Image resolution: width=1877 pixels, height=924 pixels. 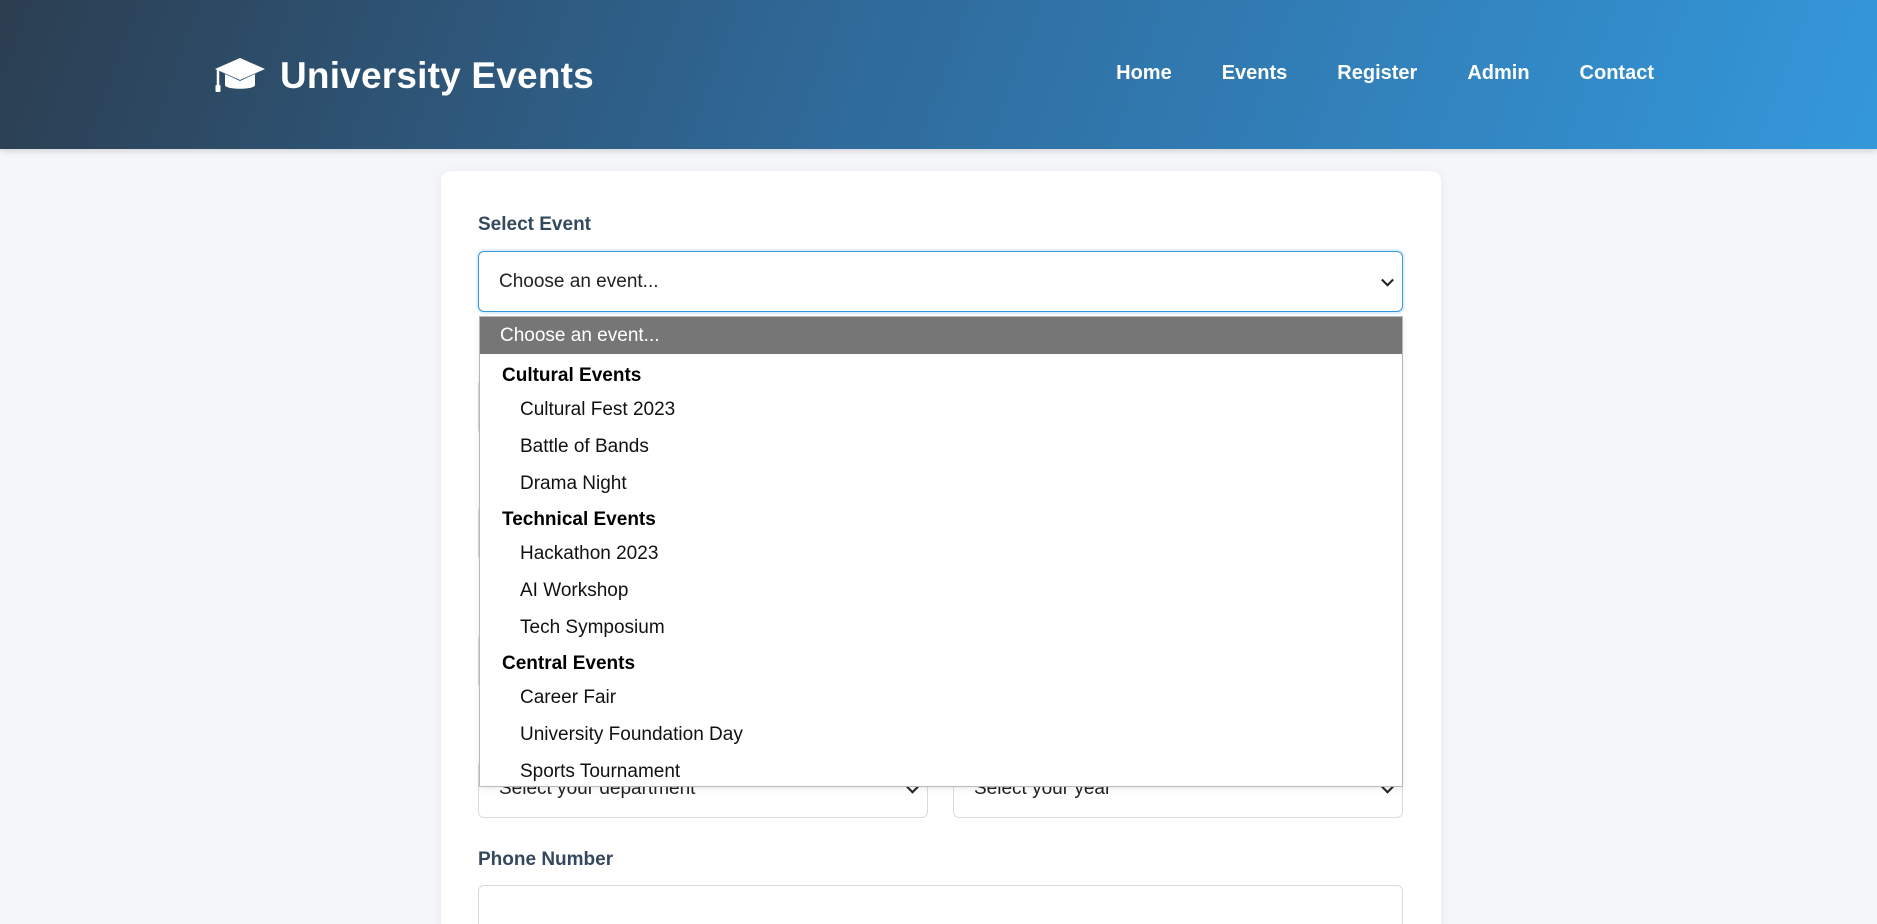 What do you see at coordinates (1255, 73) in the screenshot?
I see `nav-events: Events` at bounding box center [1255, 73].